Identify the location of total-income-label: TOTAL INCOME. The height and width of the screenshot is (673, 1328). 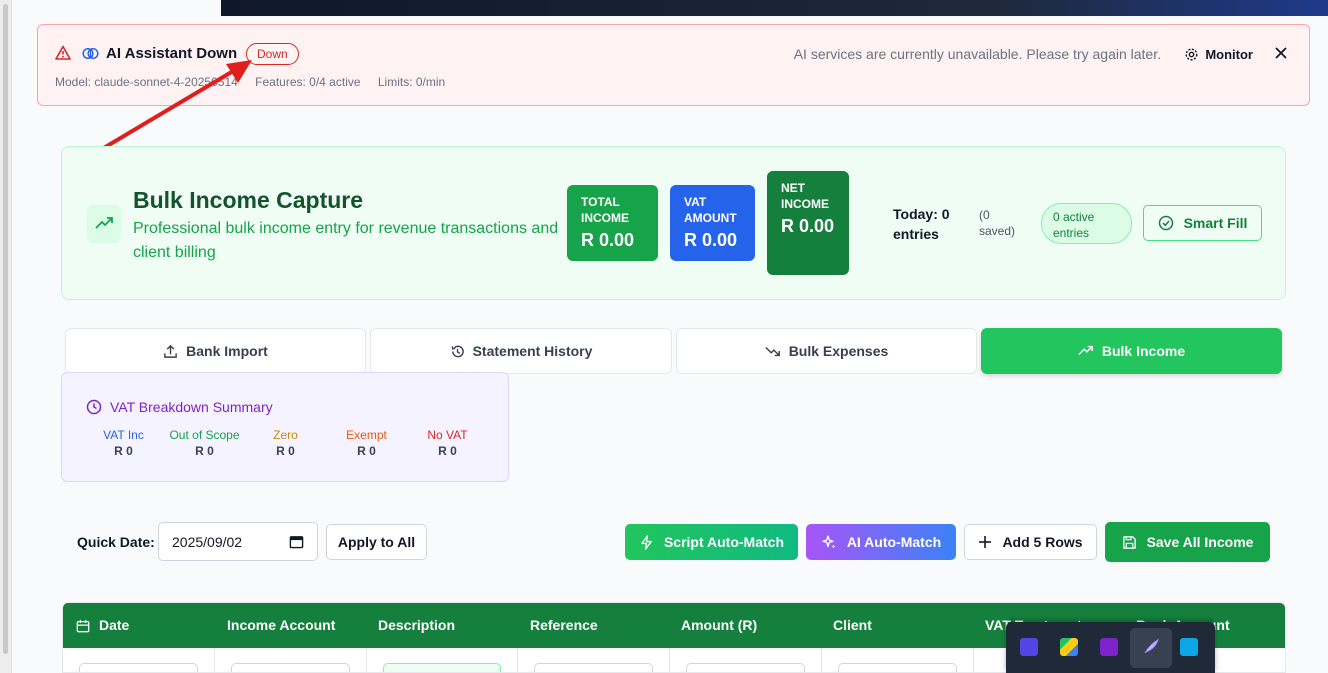
(605, 210).